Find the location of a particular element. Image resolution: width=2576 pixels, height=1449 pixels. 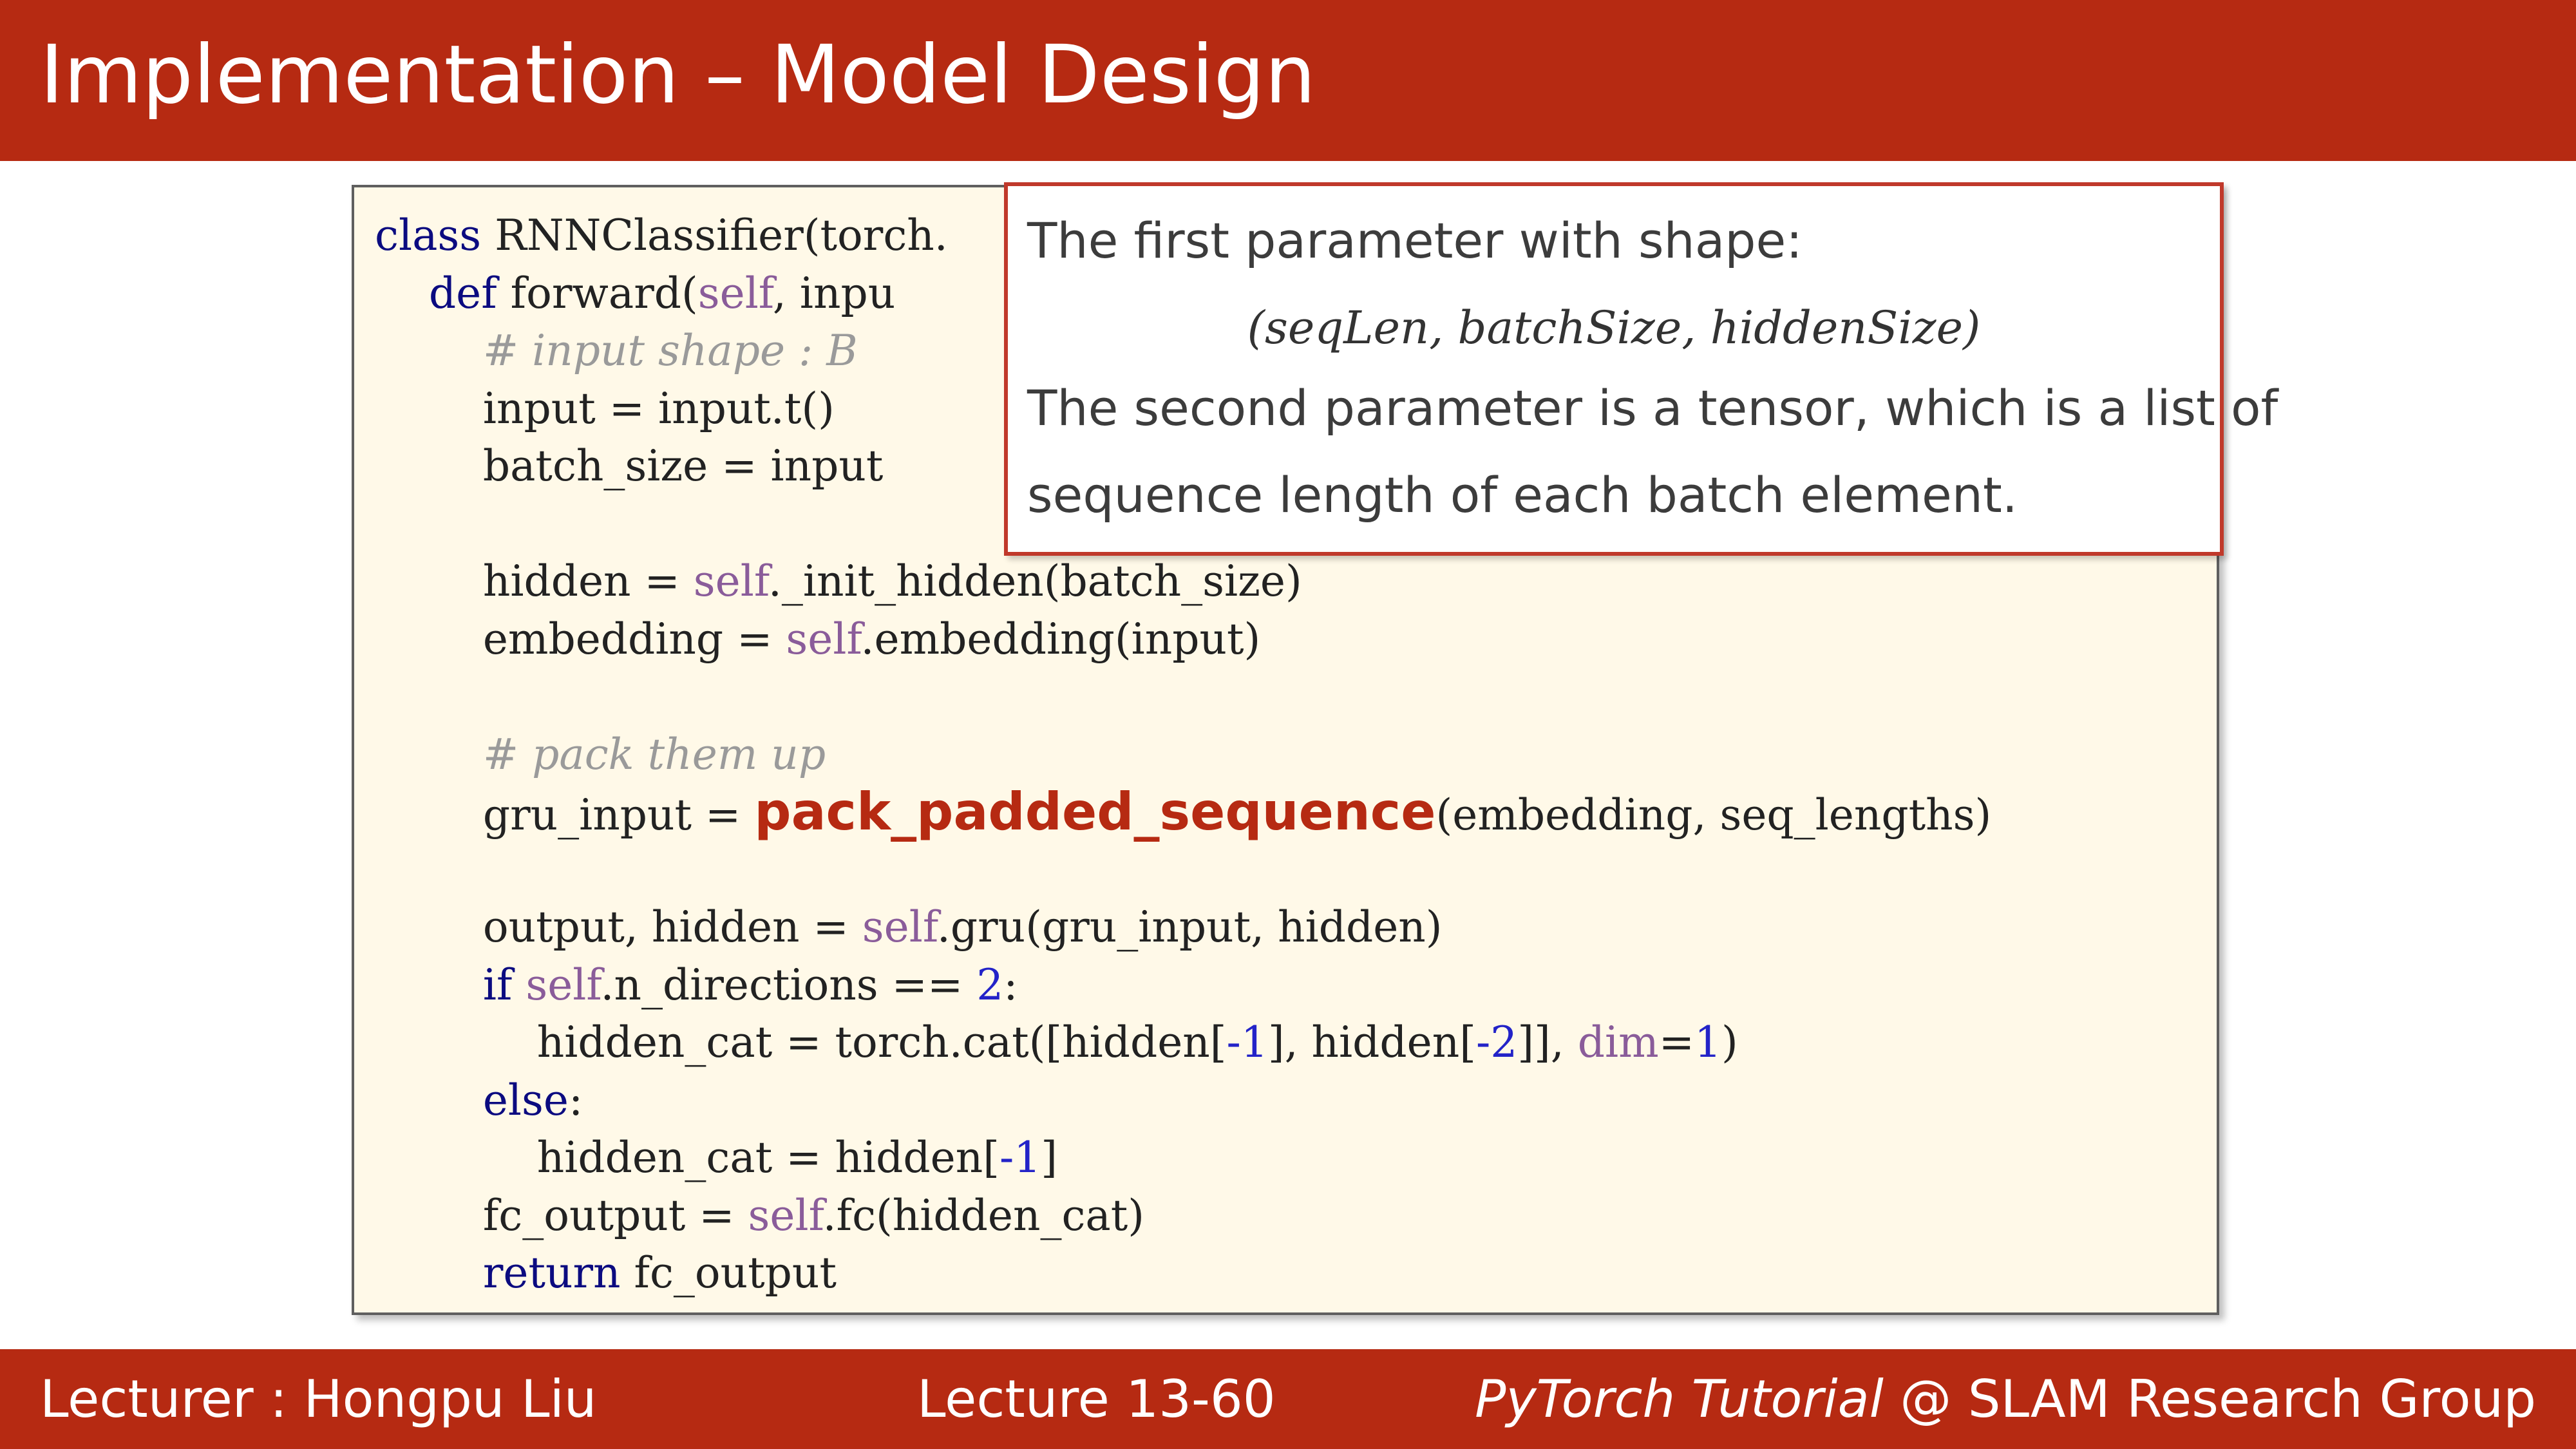

code-token: .gru(gru_input, hidden) is located at coordinates (1189, 927).